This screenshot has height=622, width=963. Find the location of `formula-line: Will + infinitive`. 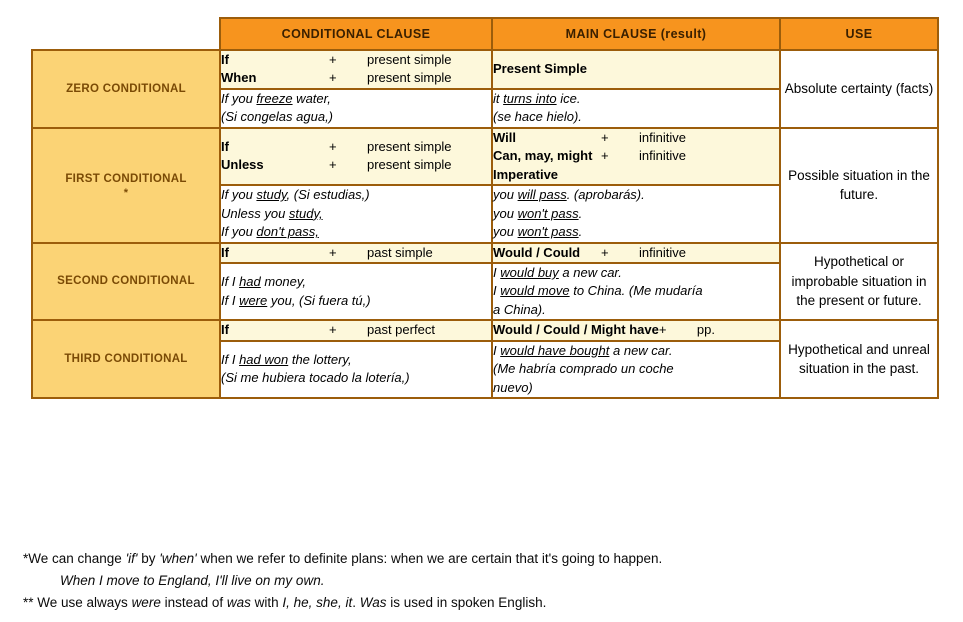

formula-line: Will + infinitive is located at coordinates (636, 138).